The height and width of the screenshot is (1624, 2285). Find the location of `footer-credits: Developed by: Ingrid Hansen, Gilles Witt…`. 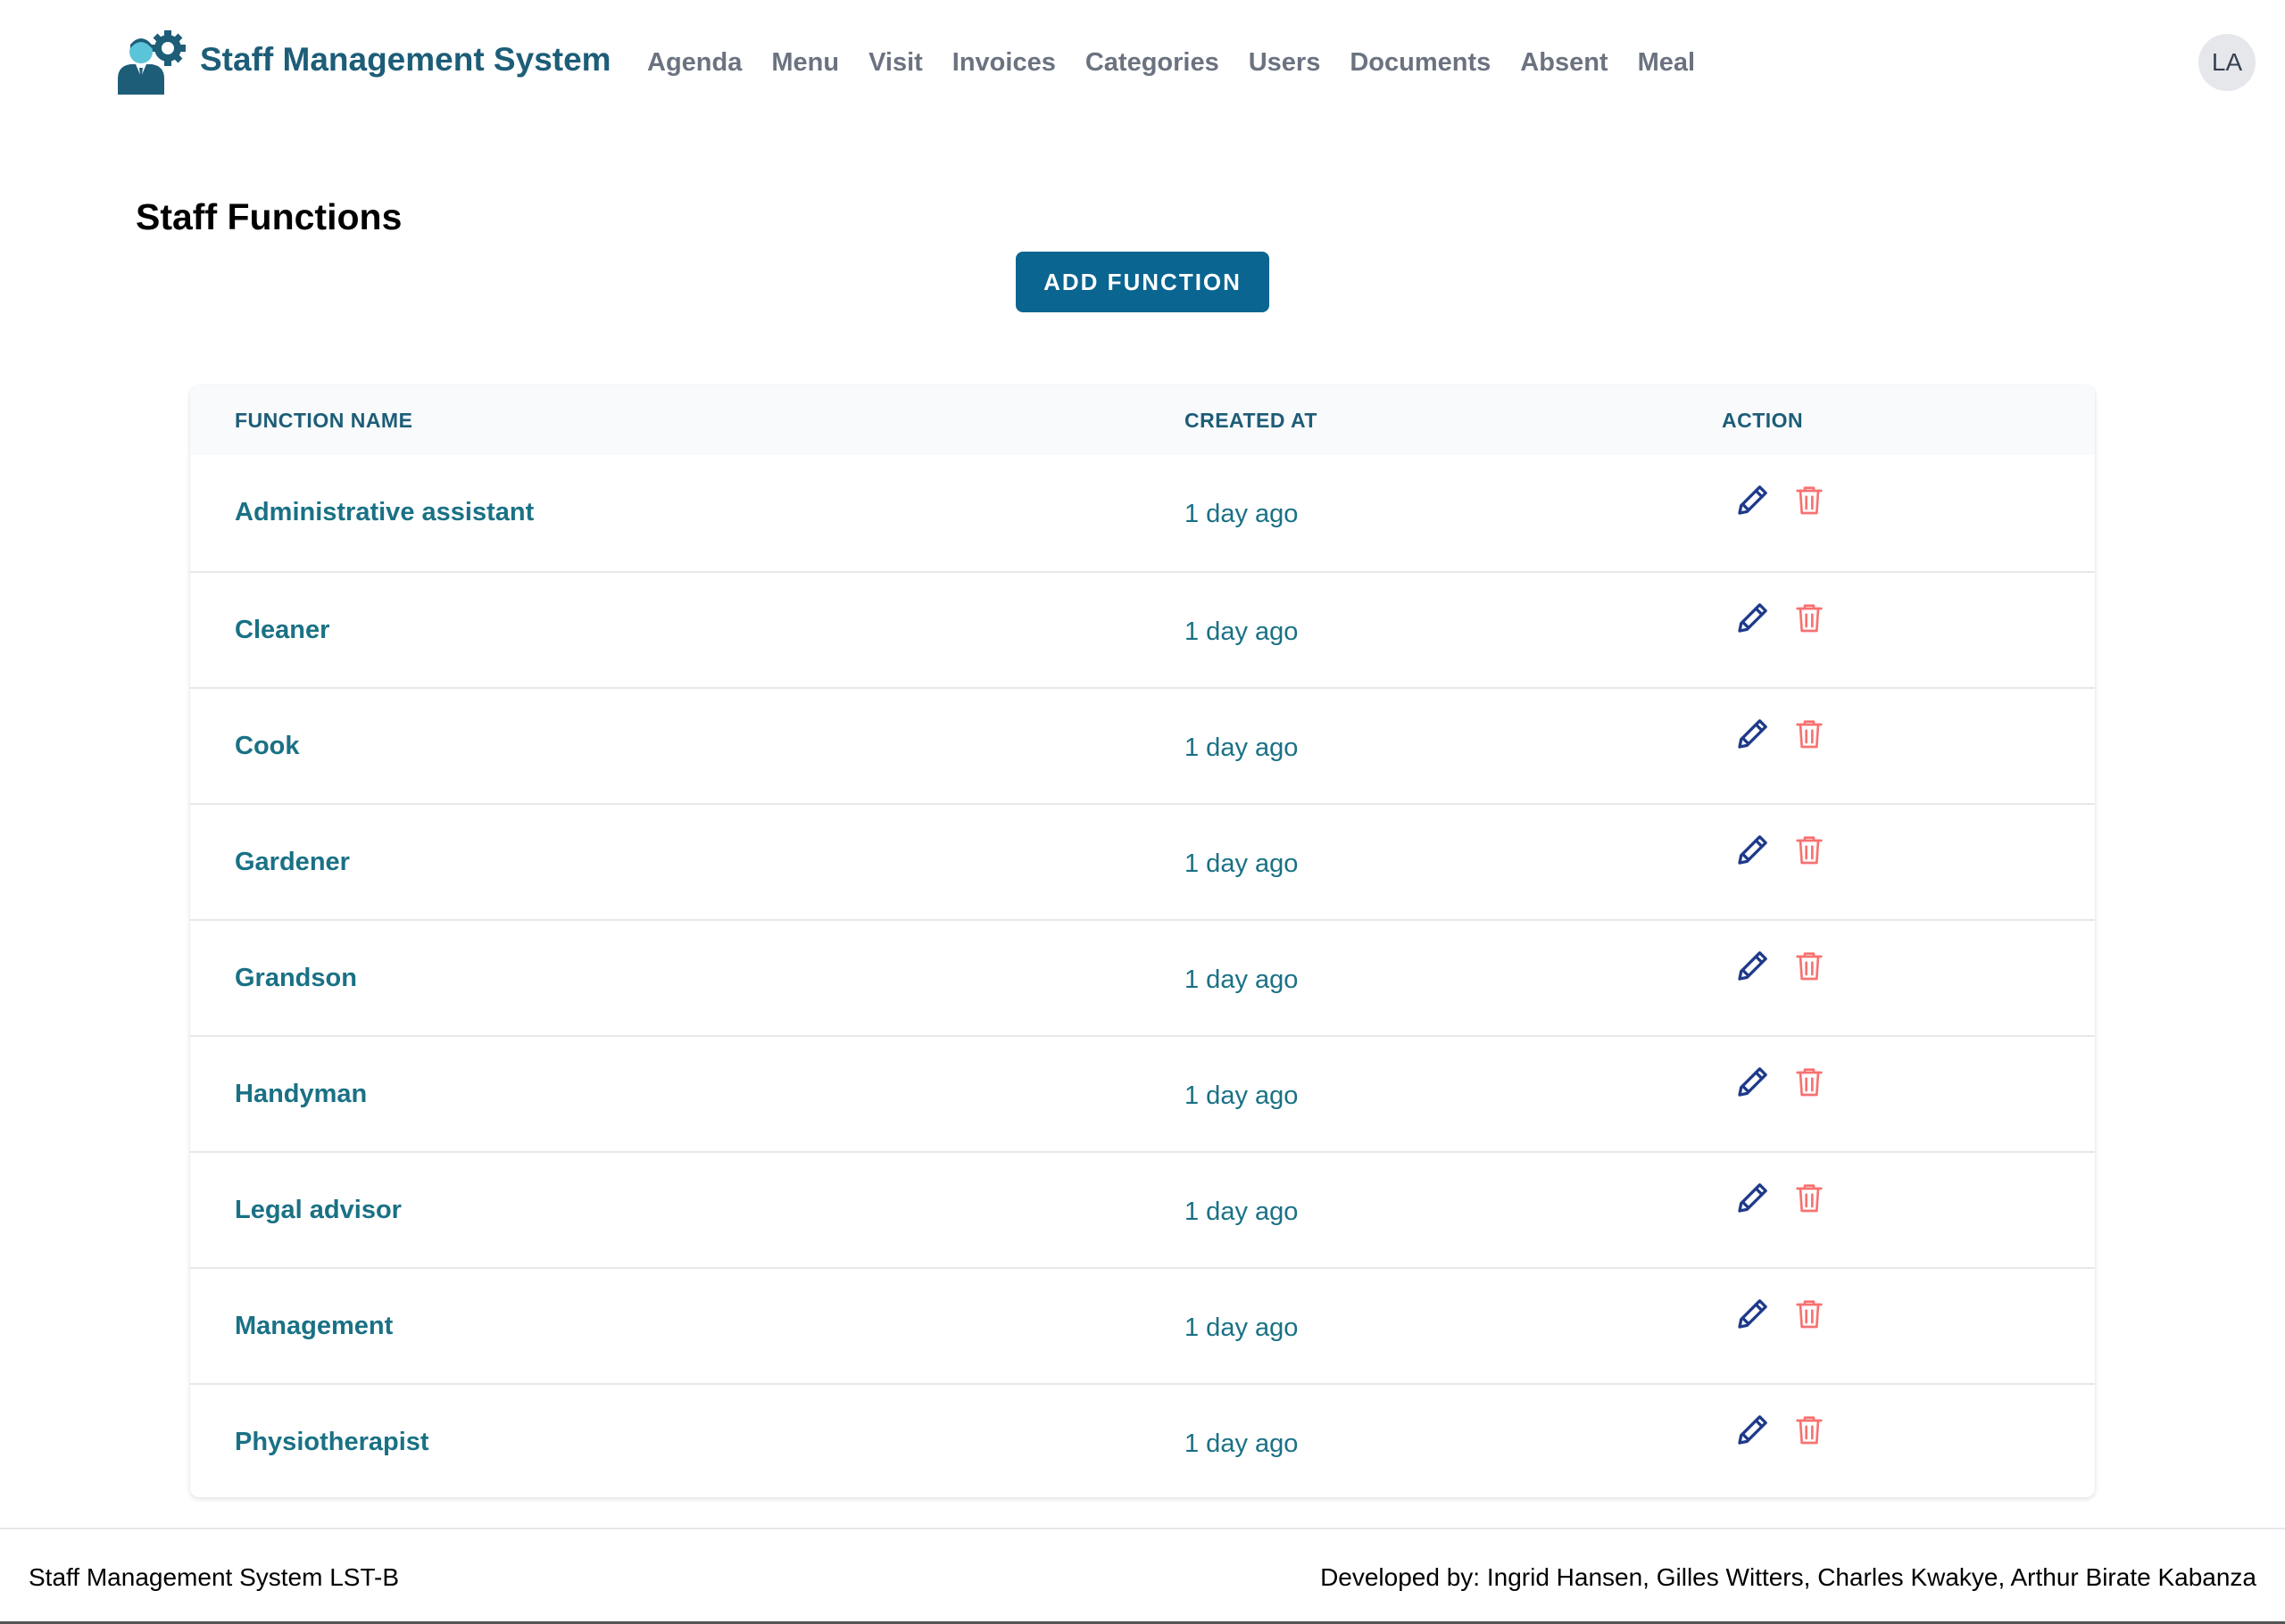

footer-credits: Developed by: Ingrid Hansen, Gilles Witt… is located at coordinates (1788, 1577).